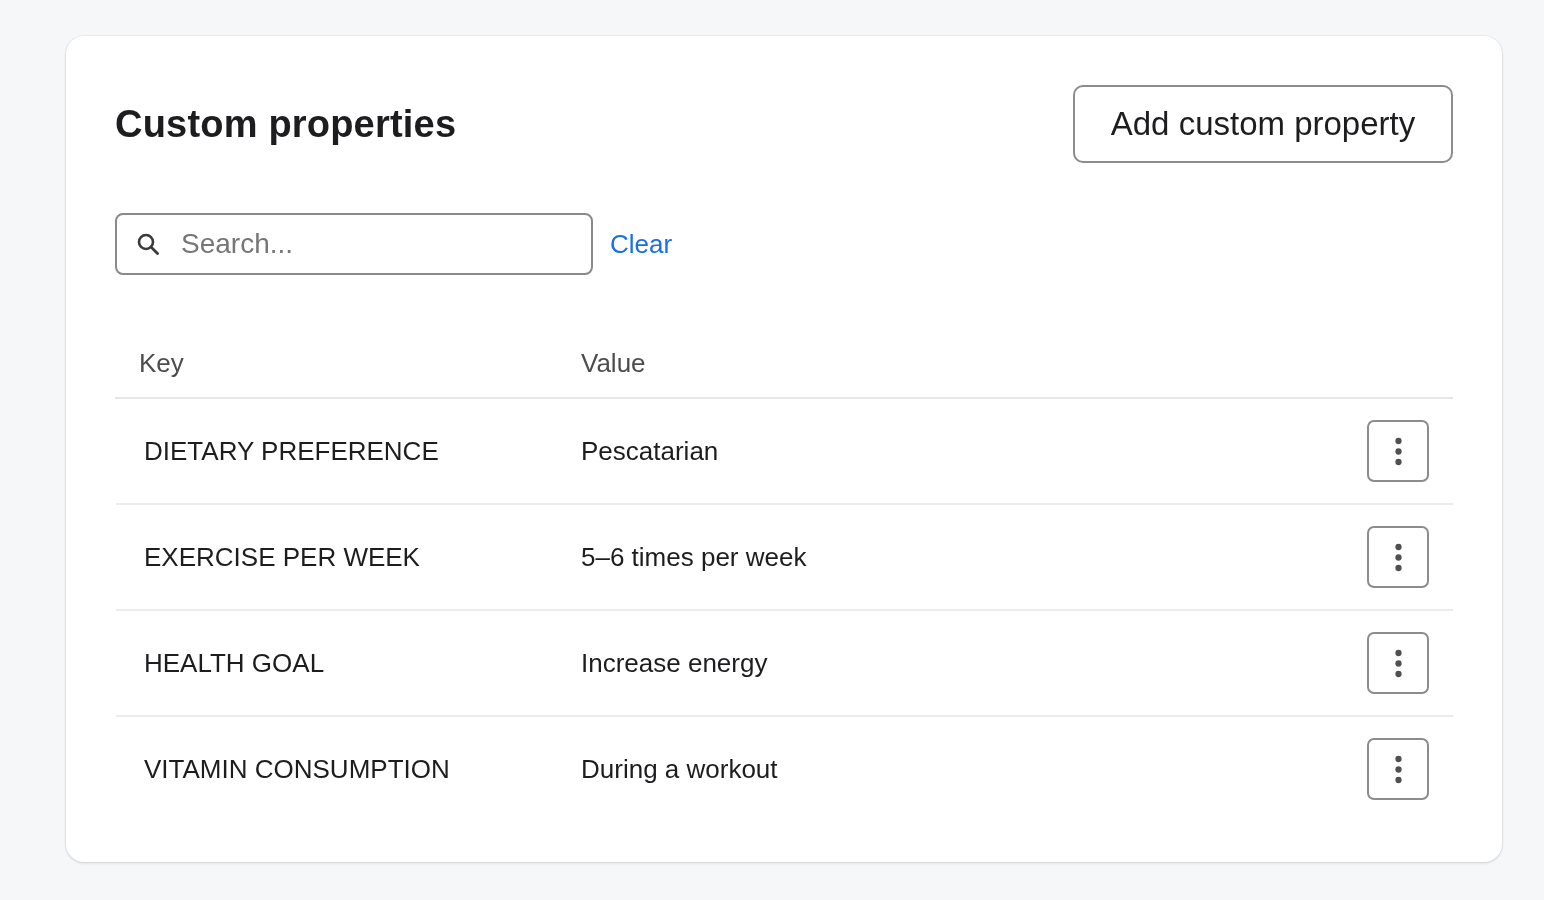 The height and width of the screenshot is (900, 1544). What do you see at coordinates (694, 557) in the screenshot?
I see `table-cell-text: 5–6 times per week` at bounding box center [694, 557].